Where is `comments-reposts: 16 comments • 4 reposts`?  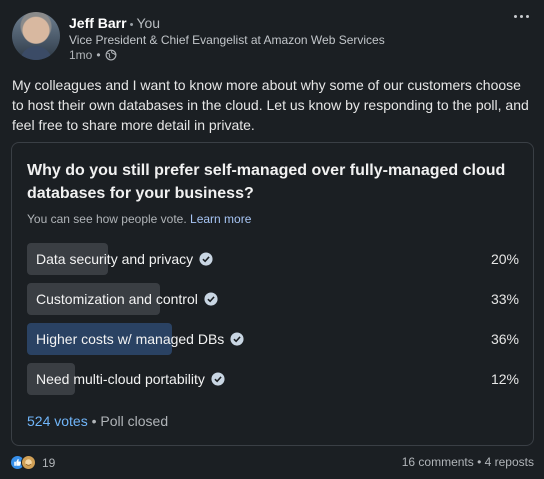 comments-reposts: 16 comments • 4 reposts is located at coordinates (468, 462).